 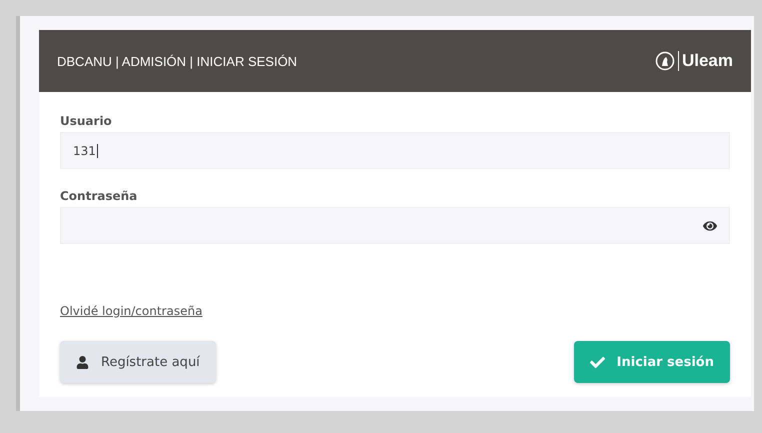 I want to click on register-button: Regístrate aquí, so click(x=138, y=362).